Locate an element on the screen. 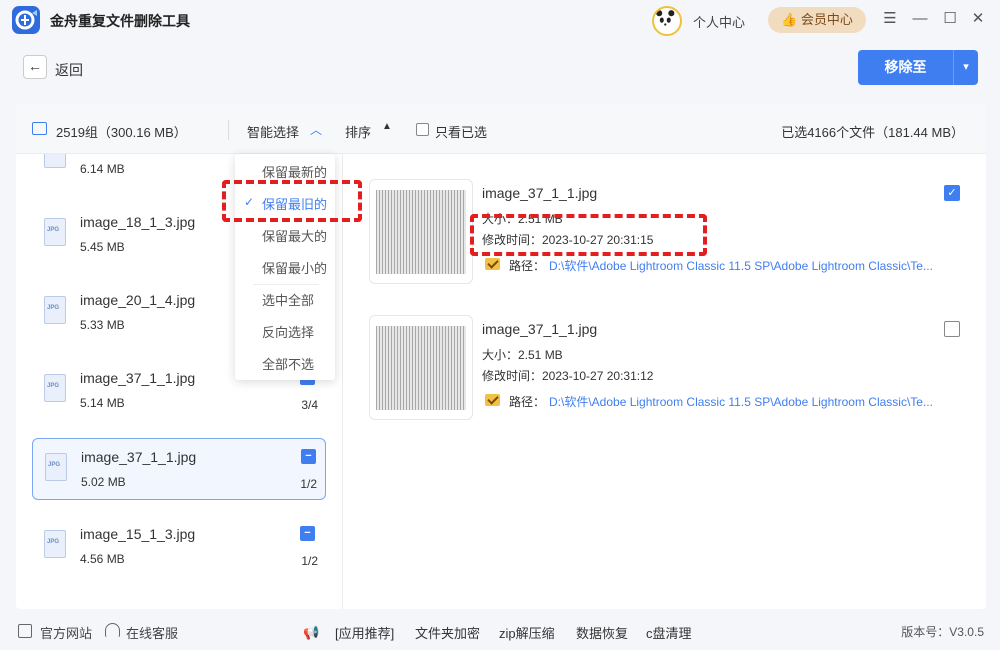 This screenshot has height=650, width=1000. minimize-icon: — is located at coordinates (920, 19).